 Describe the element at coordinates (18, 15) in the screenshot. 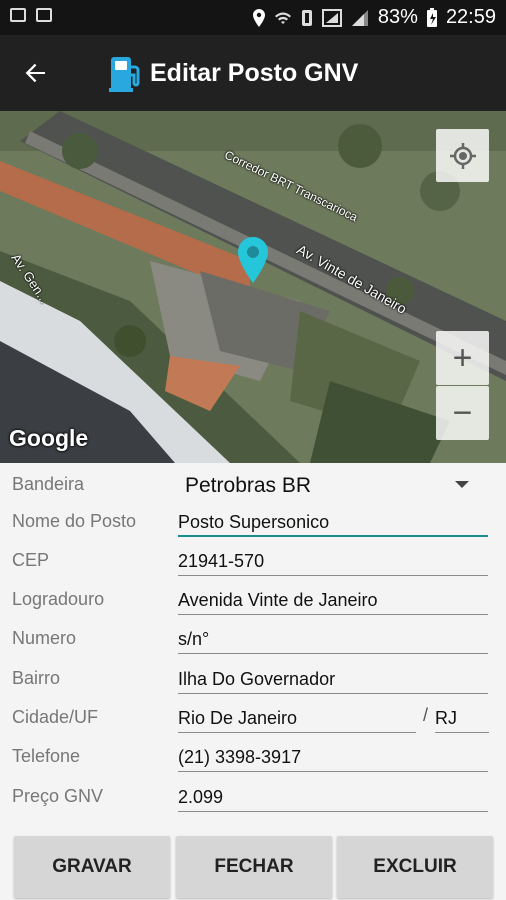

I see `image-notification-icon` at that location.